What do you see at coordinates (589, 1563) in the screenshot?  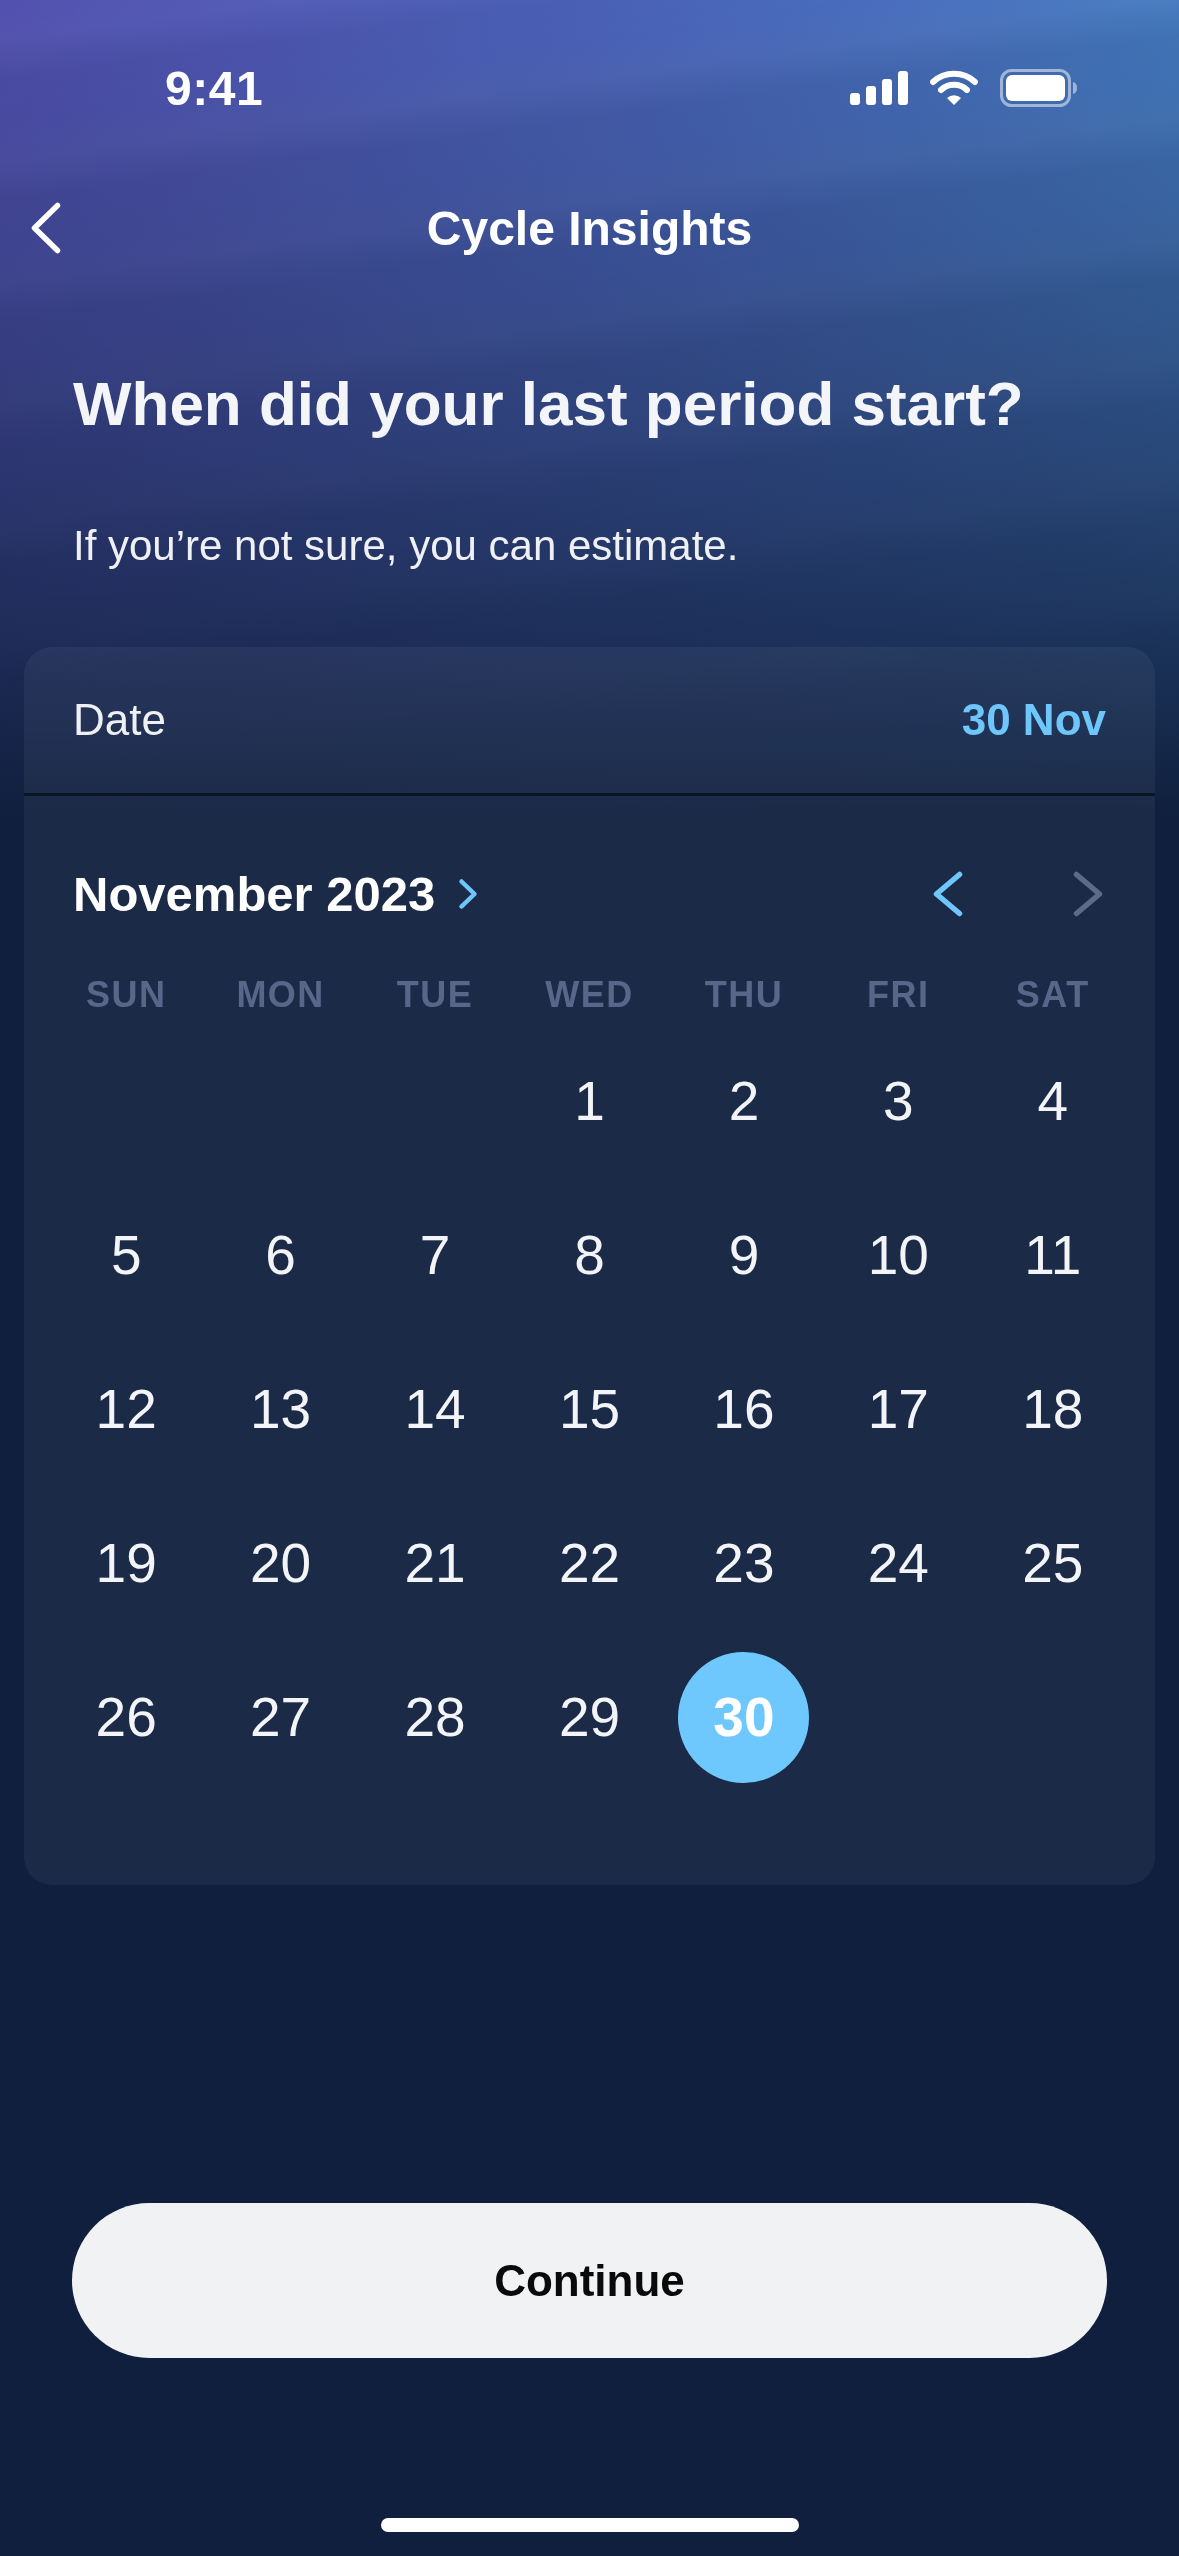 I see `calendar-day: 22` at bounding box center [589, 1563].